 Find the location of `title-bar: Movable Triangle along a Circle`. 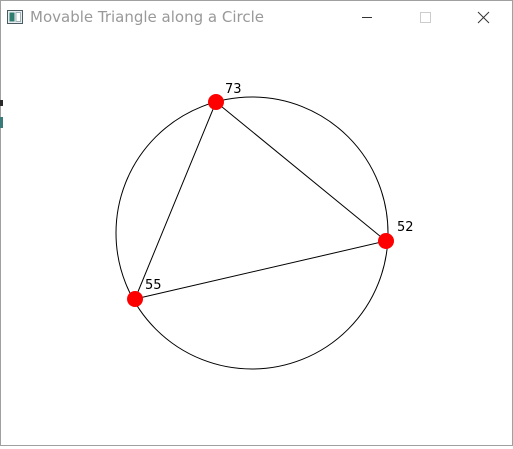

title-bar: Movable Triangle along a Circle is located at coordinates (256, 17).